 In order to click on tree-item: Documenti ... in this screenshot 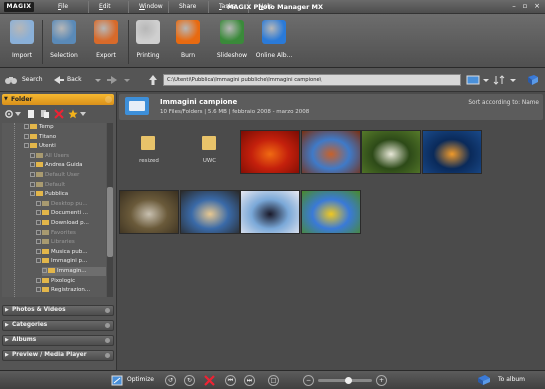, I will do `click(71, 213)`.